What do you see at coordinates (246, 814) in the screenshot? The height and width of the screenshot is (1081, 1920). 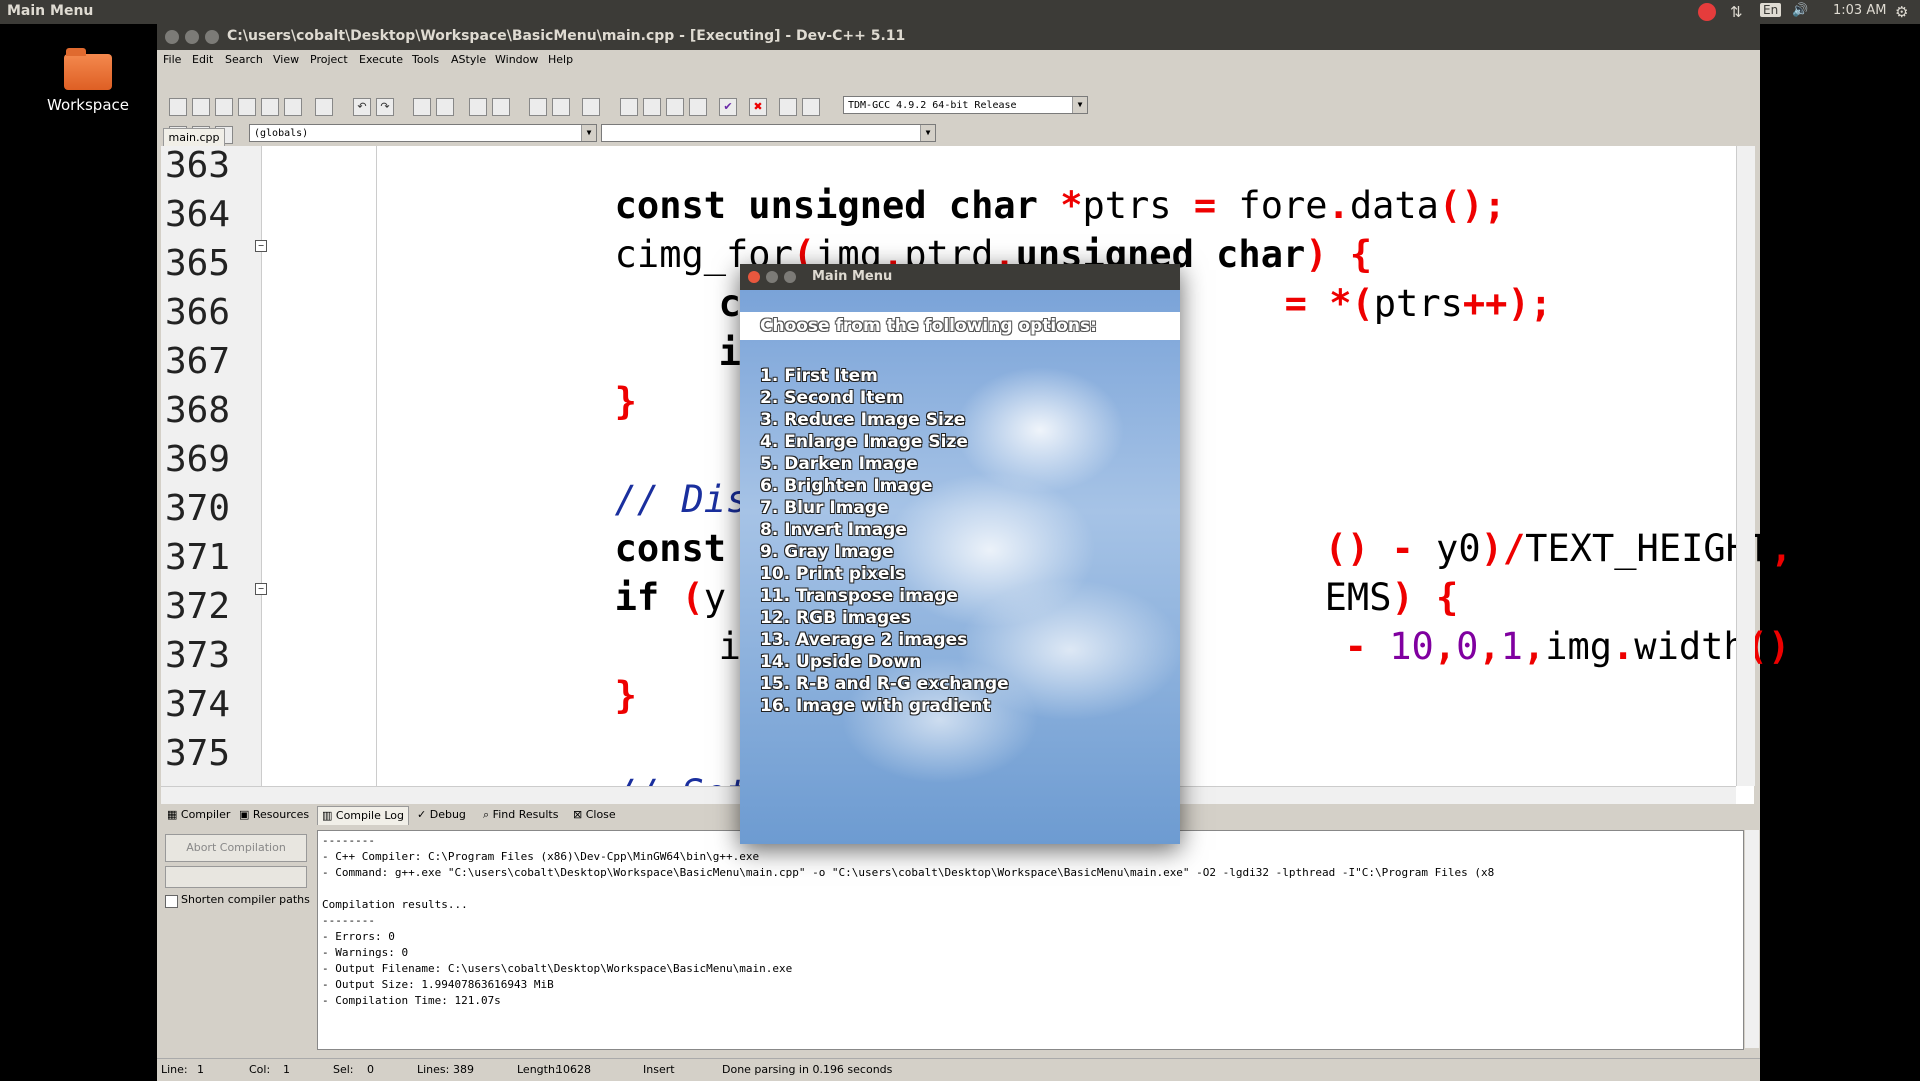 I see `resources-icon: ▣` at bounding box center [246, 814].